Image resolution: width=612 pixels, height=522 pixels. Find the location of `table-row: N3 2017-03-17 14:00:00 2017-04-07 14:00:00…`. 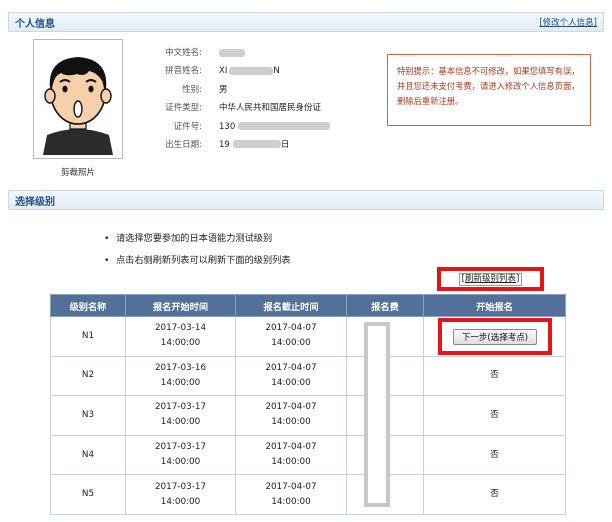

table-row: N3 2017-03-17 14:00:00 2017-04-07 14:00:00… is located at coordinates (308, 415).